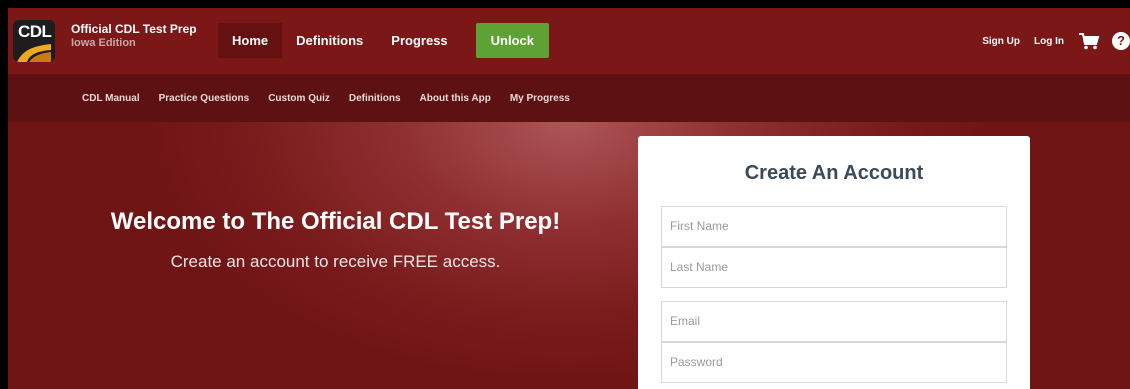 The image size is (1130, 389). Describe the element at coordinates (299, 98) in the screenshot. I see `subnav-custom-quiz: Custom Quiz` at that location.